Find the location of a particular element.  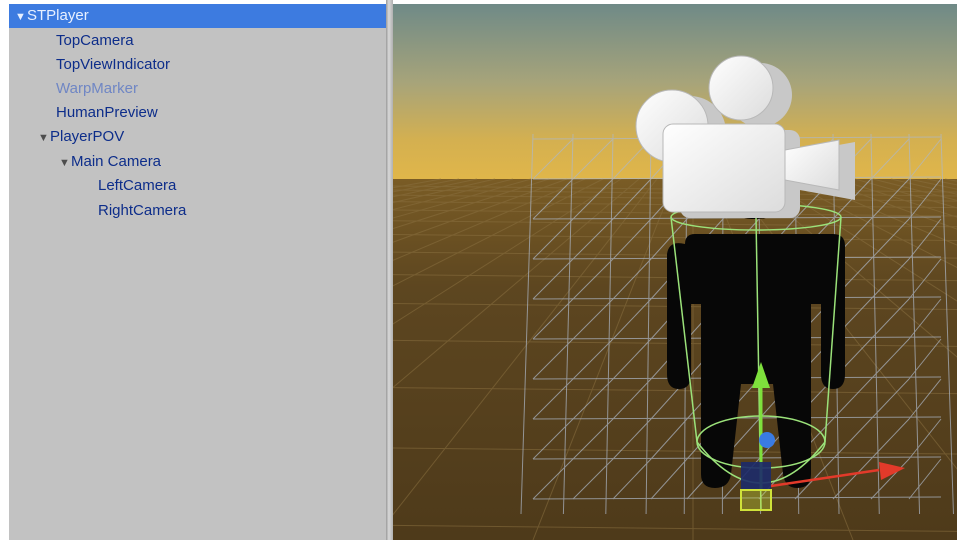

hierarchy-item-label: TopViewIndicator is located at coordinates (113, 64).